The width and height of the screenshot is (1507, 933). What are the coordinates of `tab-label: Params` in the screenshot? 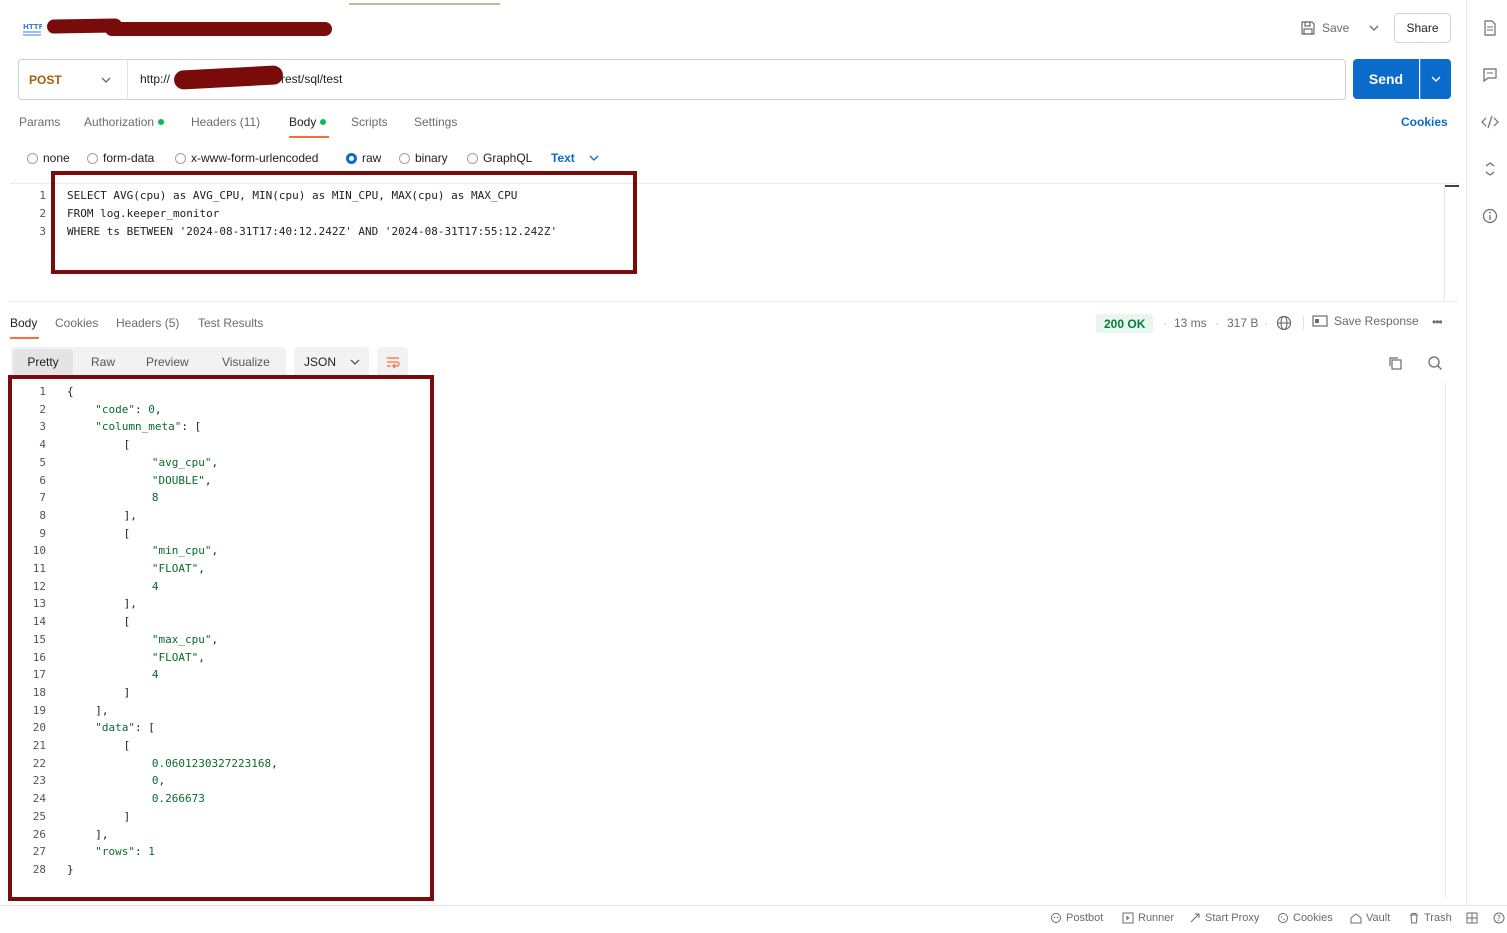 It's located at (40, 122).